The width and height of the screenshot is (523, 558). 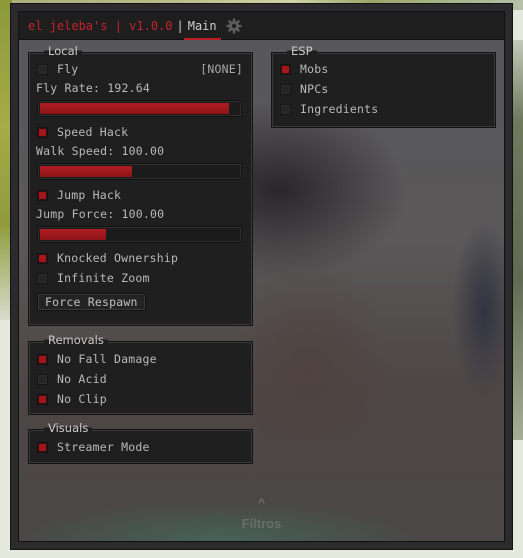 What do you see at coordinates (42, 379) in the screenshot?
I see `no-acid-checkbox` at bounding box center [42, 379].